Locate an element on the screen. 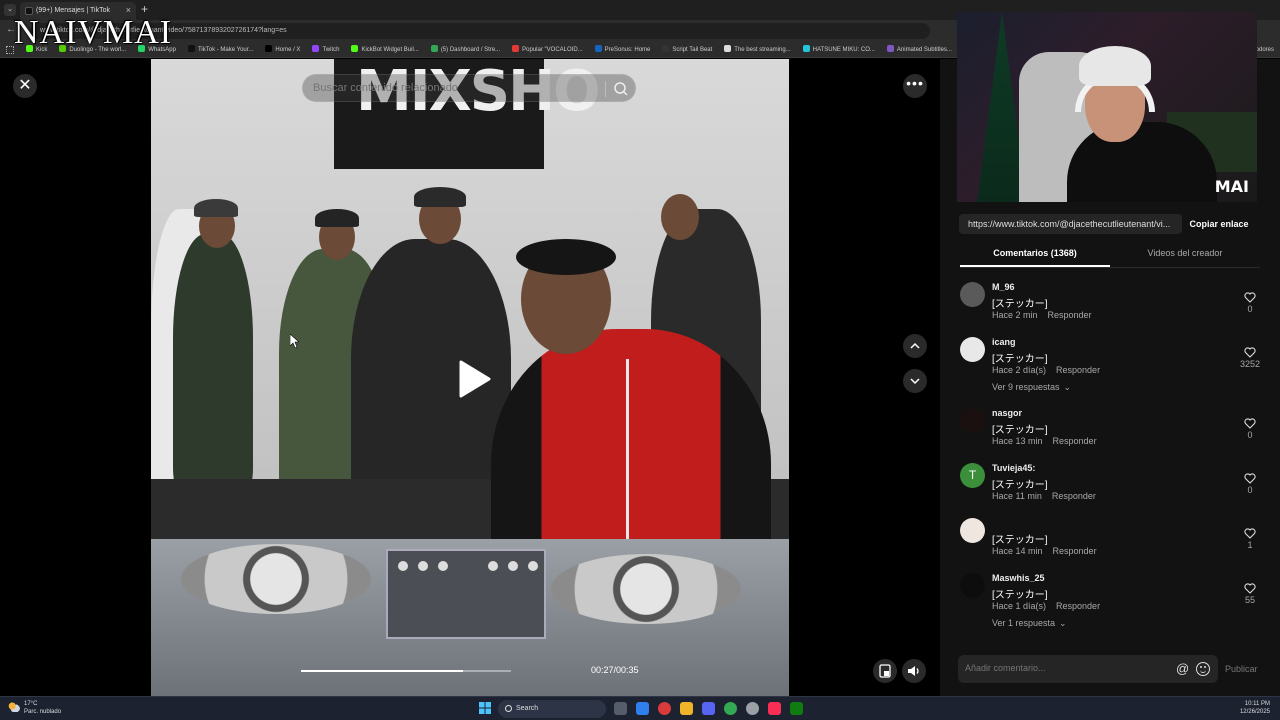 This screenshot has width=1280, height=720. comment-time: Hace 2 día(s) is located at coordinates (1019, 370).